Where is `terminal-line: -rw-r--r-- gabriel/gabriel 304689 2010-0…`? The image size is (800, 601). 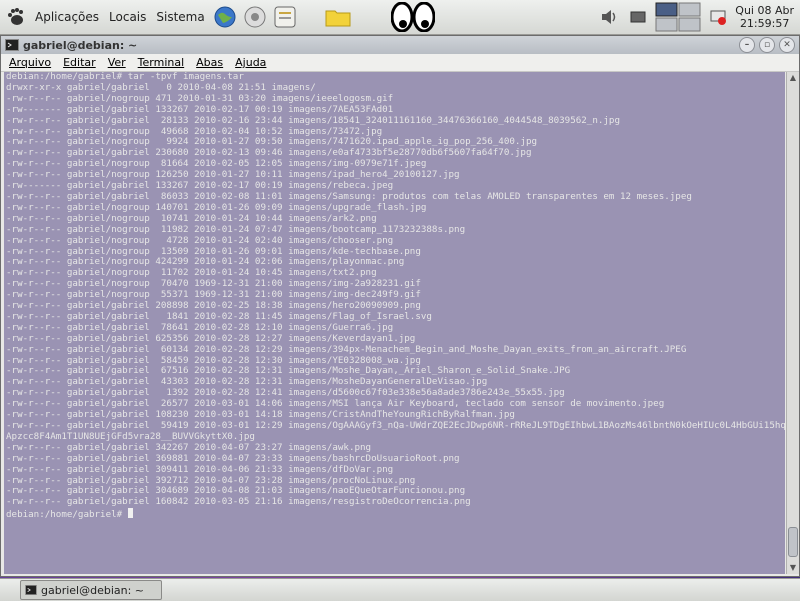
terminal-line: -rw-r--r-- gabriel/gabriel 304689 2010-0… is located at coordinates (236, 491).